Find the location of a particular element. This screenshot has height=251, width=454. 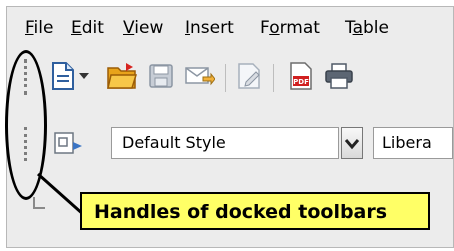

callout-text: Handles of docked toolbars is located at coordinates (241, 212).